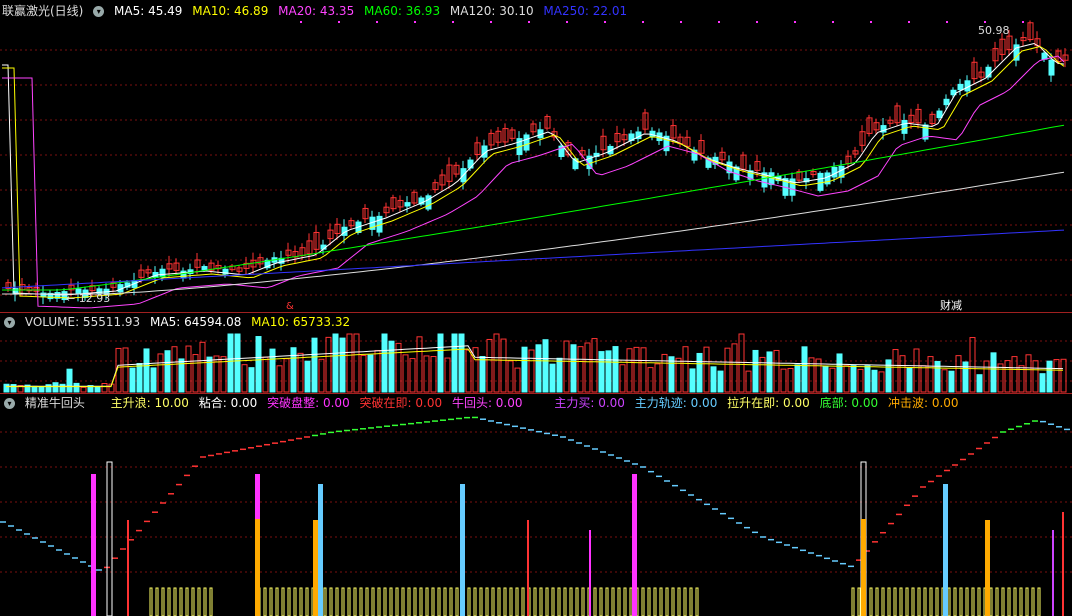 This screenshot has height=616, width=1072. I want to click on indicator-collapse-icon: ▾, so click(9, 403).